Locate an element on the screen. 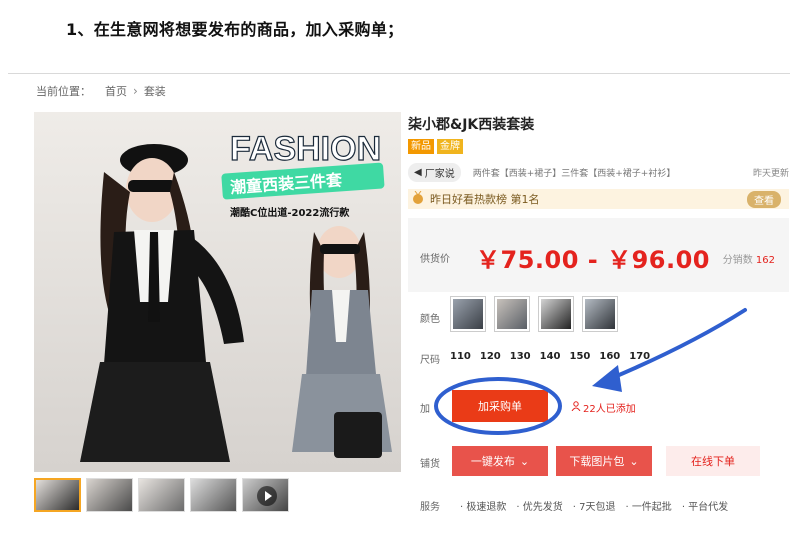  maker-row: ◀ 厂家说 两件套【西装+裙子】三件套【西装+裙子+衬衫】 昨天更新 is located at coordinates (598, 172).